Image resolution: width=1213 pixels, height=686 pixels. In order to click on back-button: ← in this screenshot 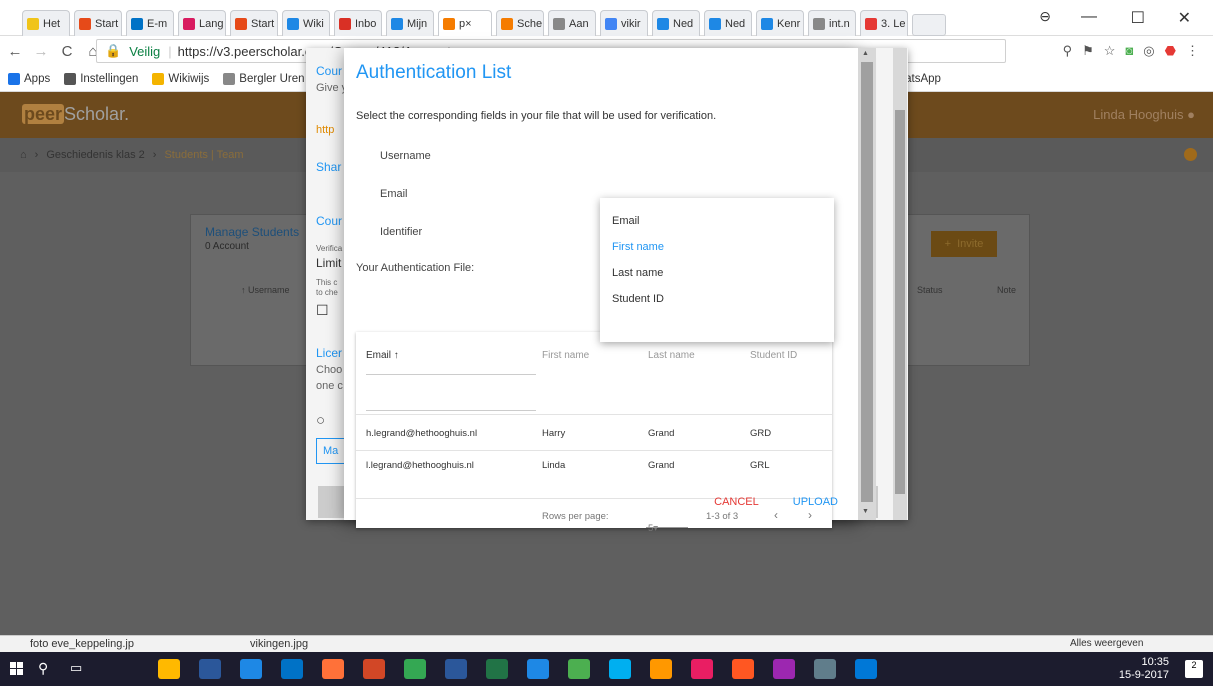, I will do `click(15, 51)`.